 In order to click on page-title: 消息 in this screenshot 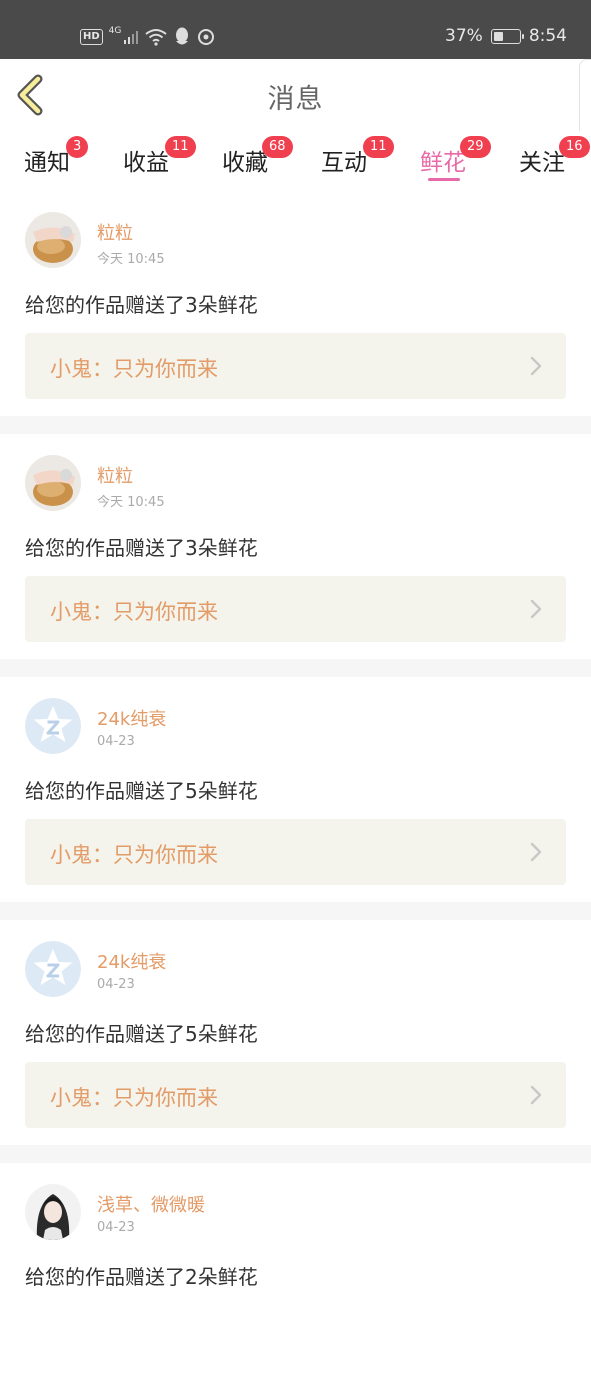, I will do `click(295, 99)`.